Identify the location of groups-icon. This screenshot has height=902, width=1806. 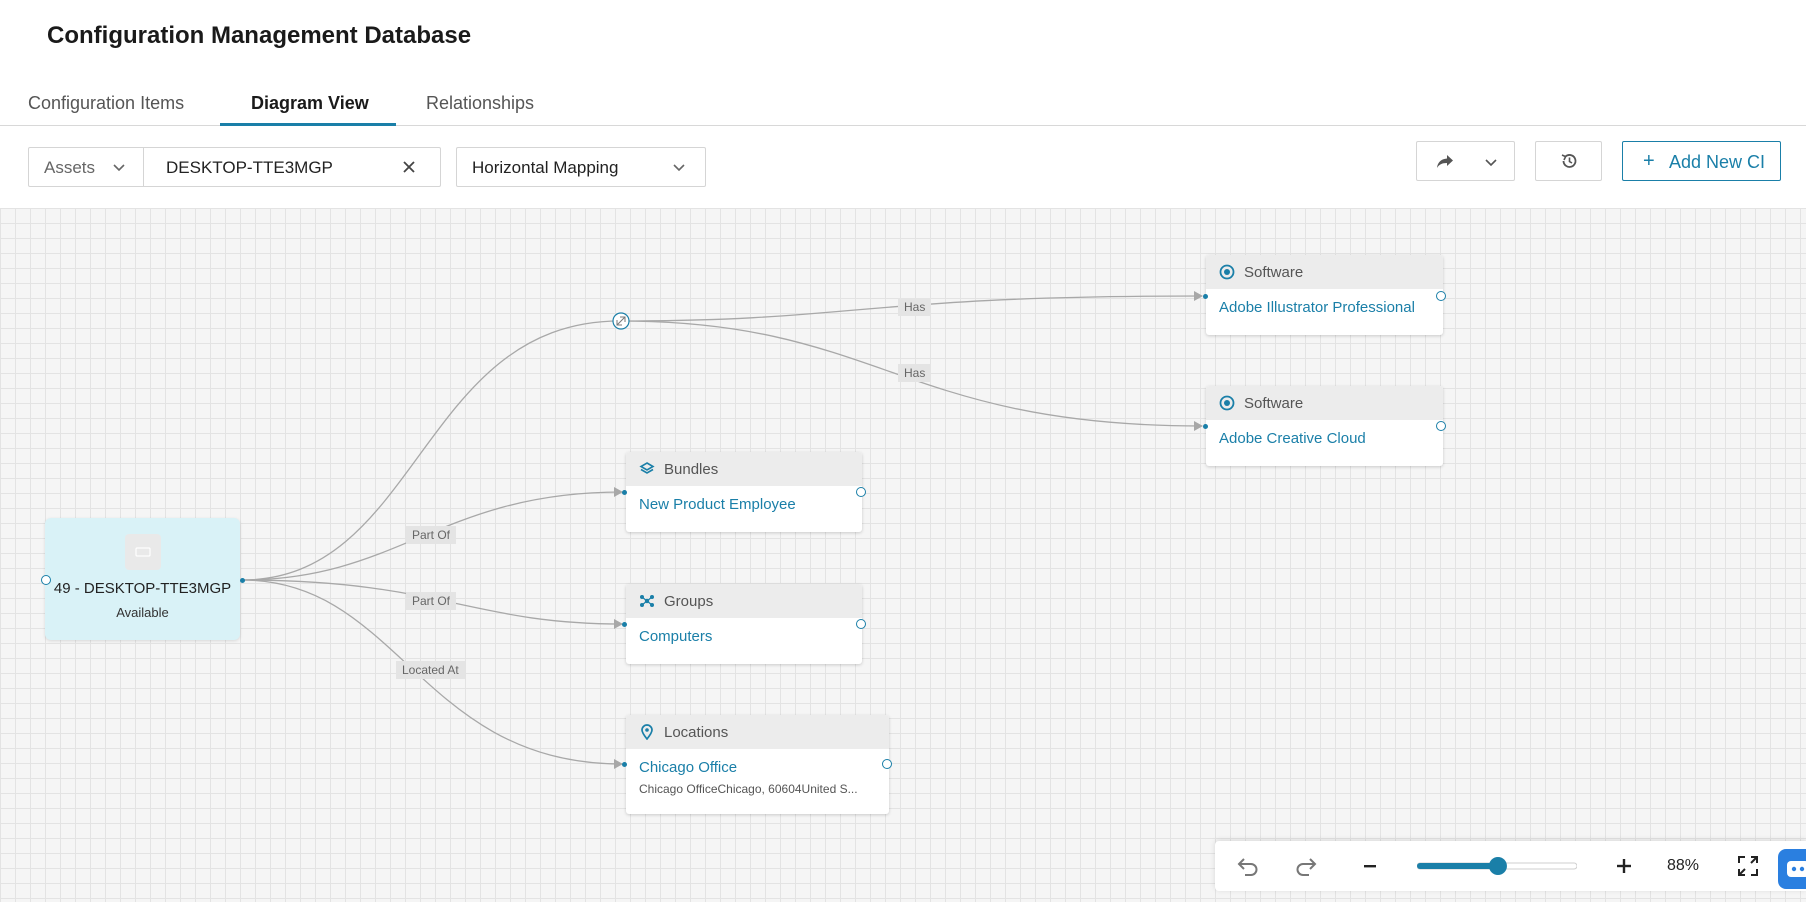
(647, 601).